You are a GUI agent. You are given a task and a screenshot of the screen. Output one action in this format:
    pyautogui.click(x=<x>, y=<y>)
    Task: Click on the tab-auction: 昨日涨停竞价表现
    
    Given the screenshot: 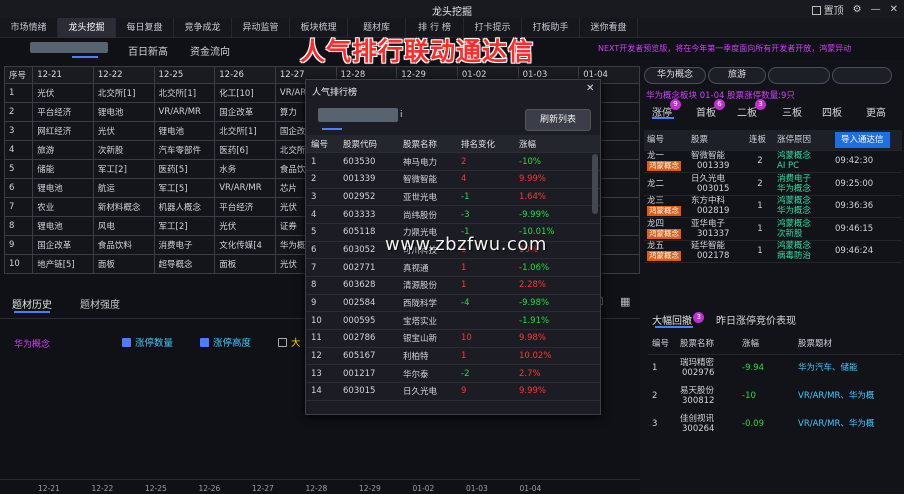 What is the action you would take?
    pyautogui.click(x=756, y=319)
    